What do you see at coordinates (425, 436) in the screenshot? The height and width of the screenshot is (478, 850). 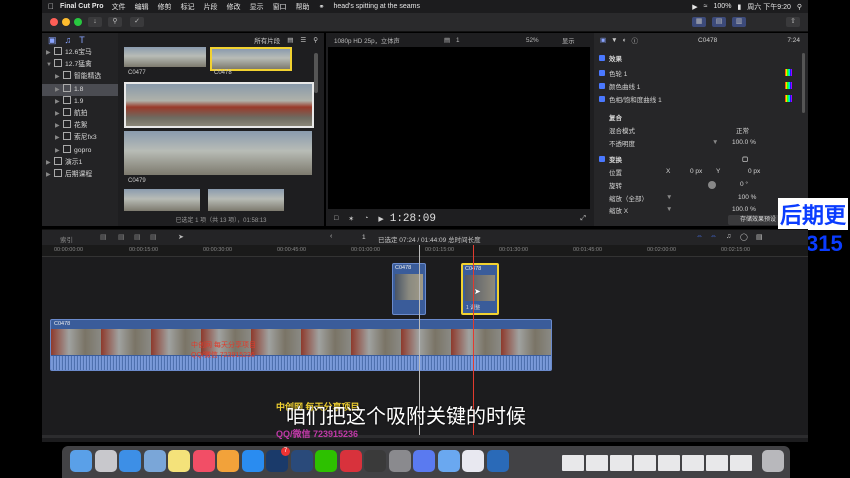 I see `timeline-scrollbar` at bounding box center [425, 436].